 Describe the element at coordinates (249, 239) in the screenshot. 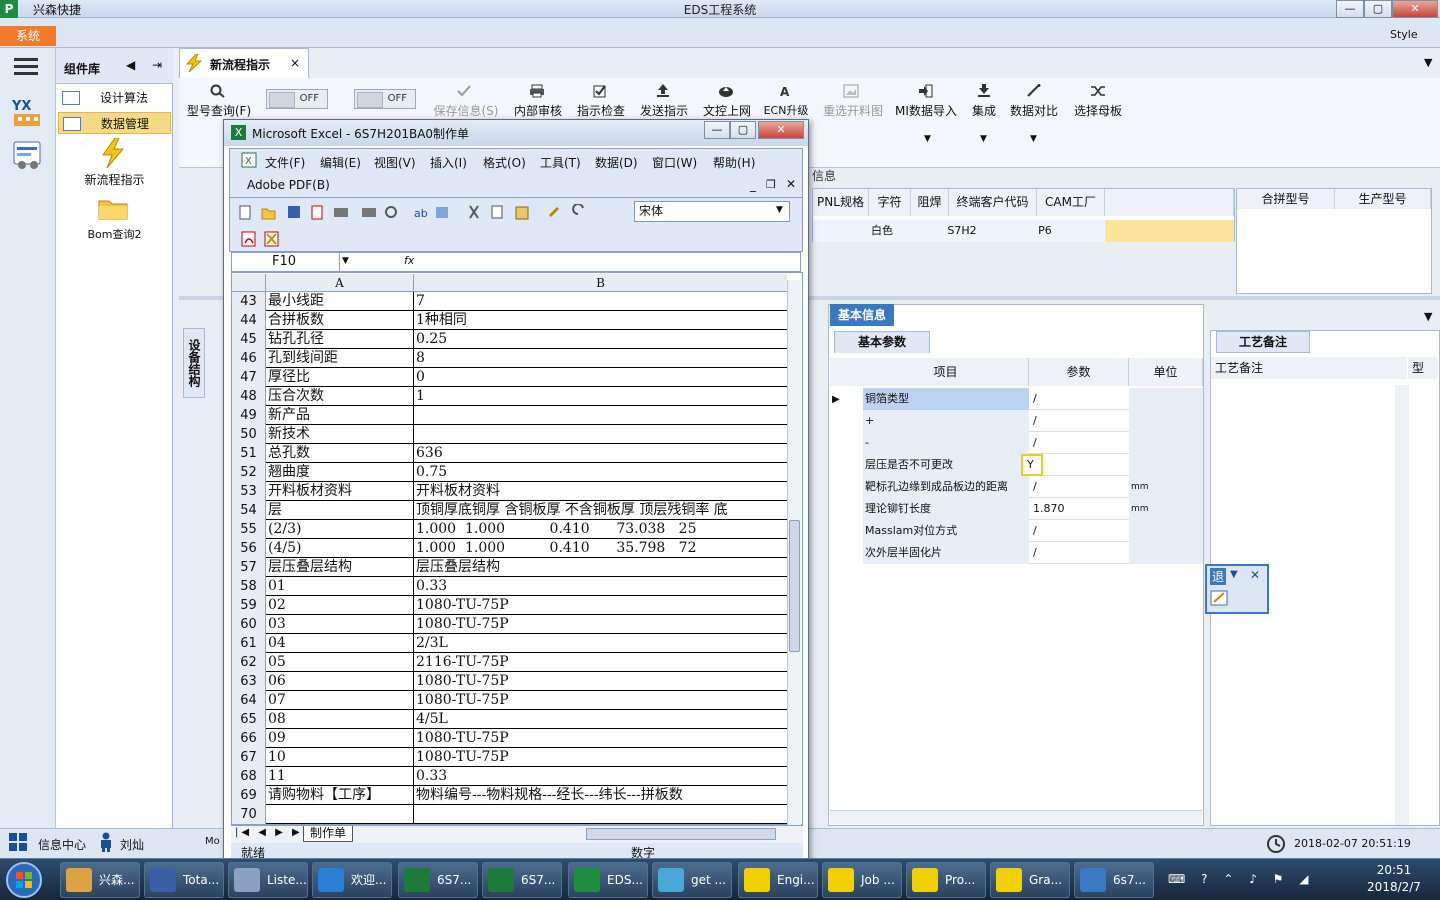

I see `pdf-icon` at that location.